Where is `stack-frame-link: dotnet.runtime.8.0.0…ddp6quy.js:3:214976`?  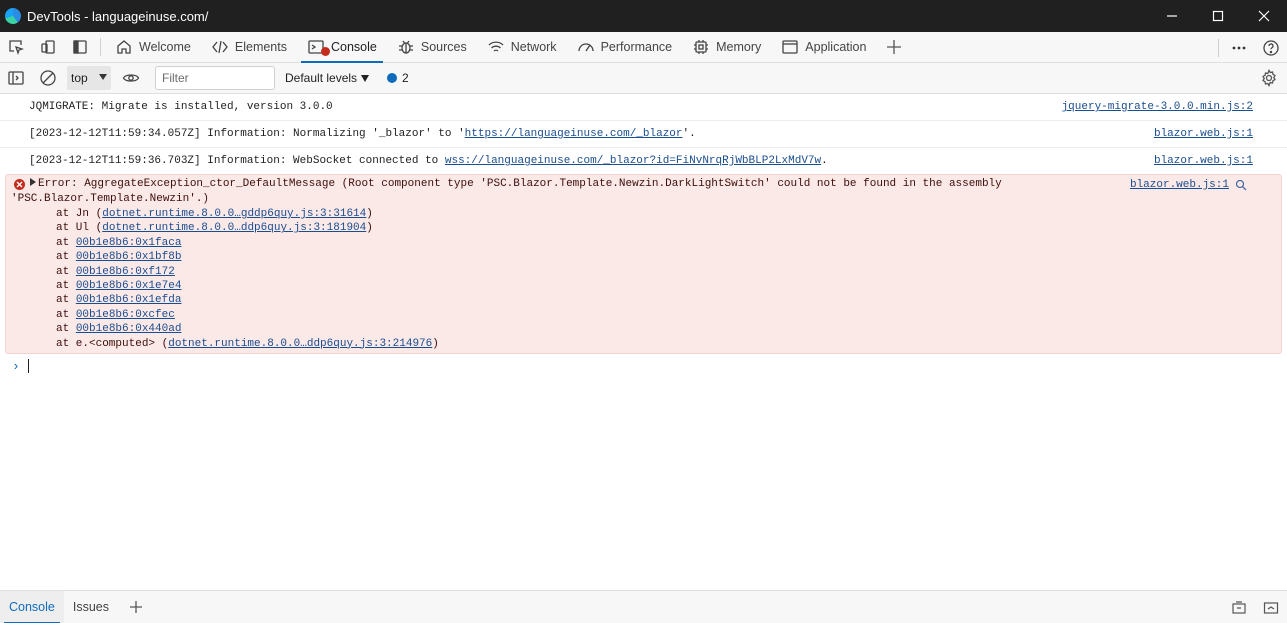 stack-frame-link: dotnet.runtime.8.0.0…ddp6quy.js:3:214976 is located at coordinates (300, 344).